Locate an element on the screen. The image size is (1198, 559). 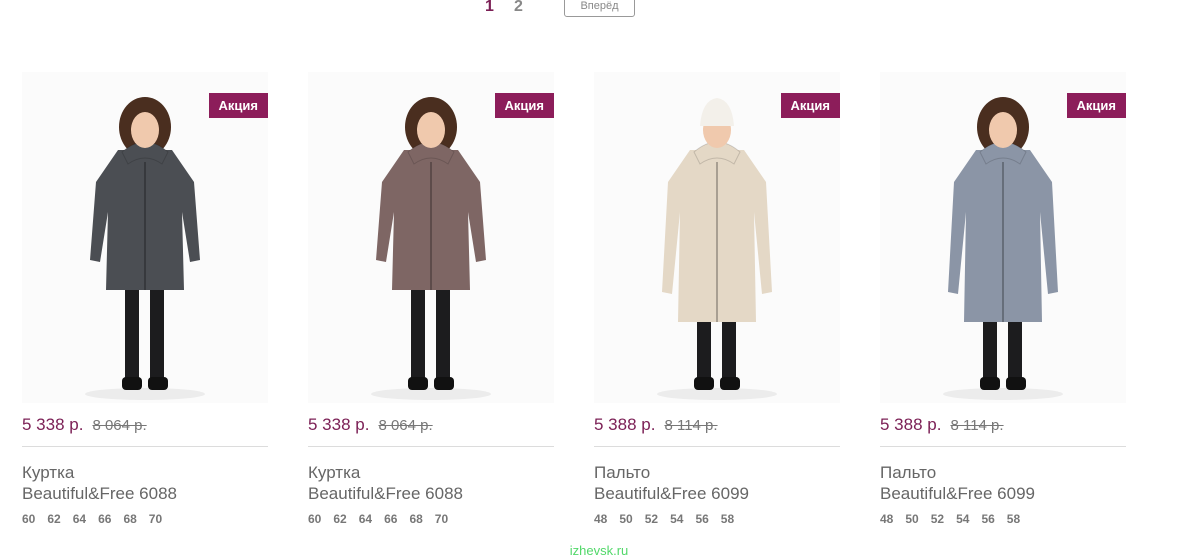
next-page-button: Вперёд is located at coordinates (599, 8).